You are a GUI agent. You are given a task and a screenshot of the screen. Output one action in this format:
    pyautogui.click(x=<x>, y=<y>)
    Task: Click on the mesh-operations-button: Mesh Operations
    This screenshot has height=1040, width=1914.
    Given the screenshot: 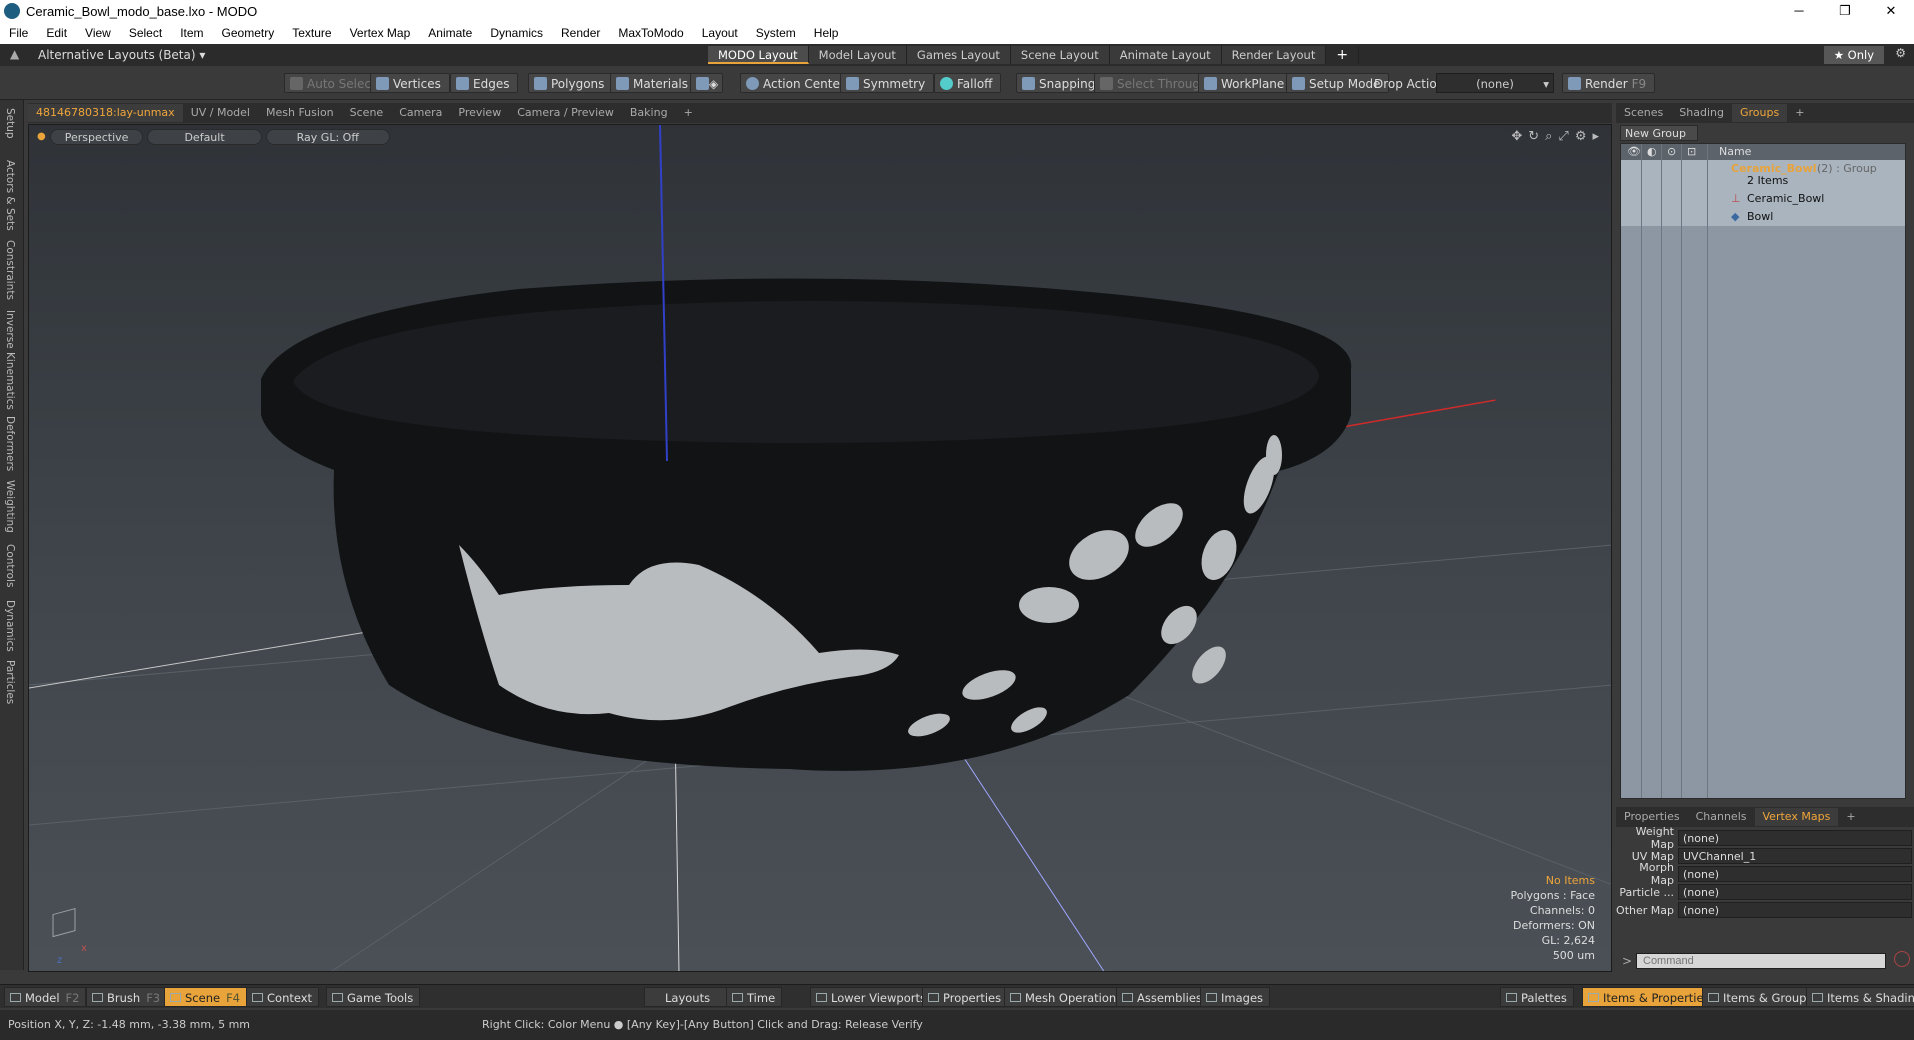 What is the action you would take?
    pyautogui.click(x=1067, y=997)
    